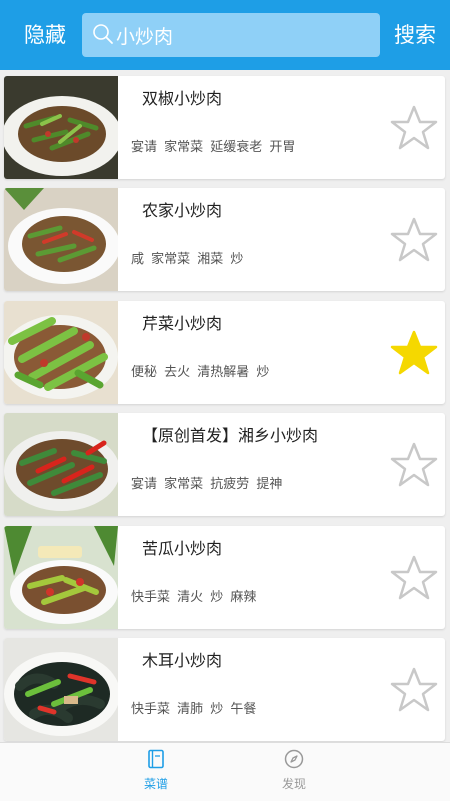 The height and width of the screenshot is (801, 450). I want to click on top-bar: 隐藏 搜索, so click(225, 35).